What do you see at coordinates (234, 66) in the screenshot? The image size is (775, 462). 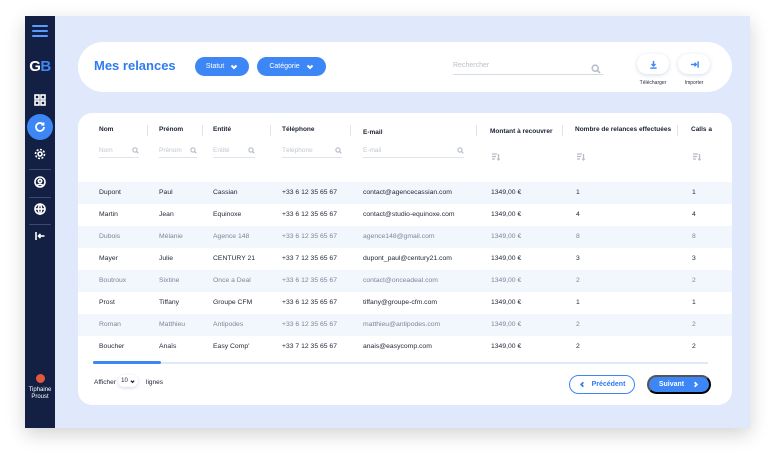 I see `chevron-down-icon` at bounding box center [234, 66].